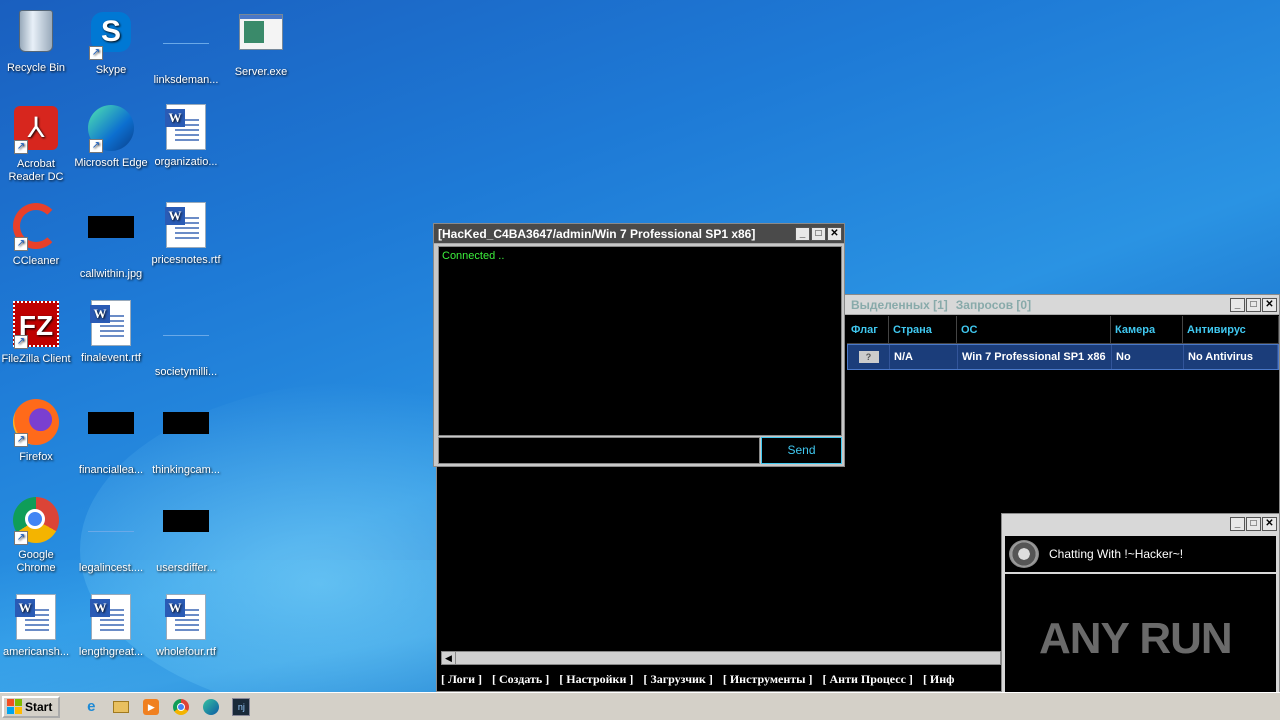 Image resolution: width=1280 pixels, height=720 pixels. I want to click on media-player-icon: ▶, so click(151, 707).